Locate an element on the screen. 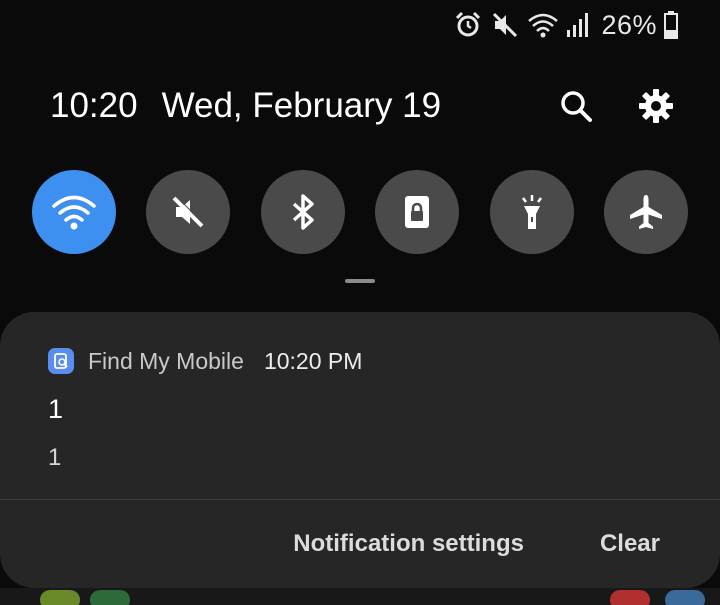  notification-settings-button: Notification settings is located at coordinates (408, 544).